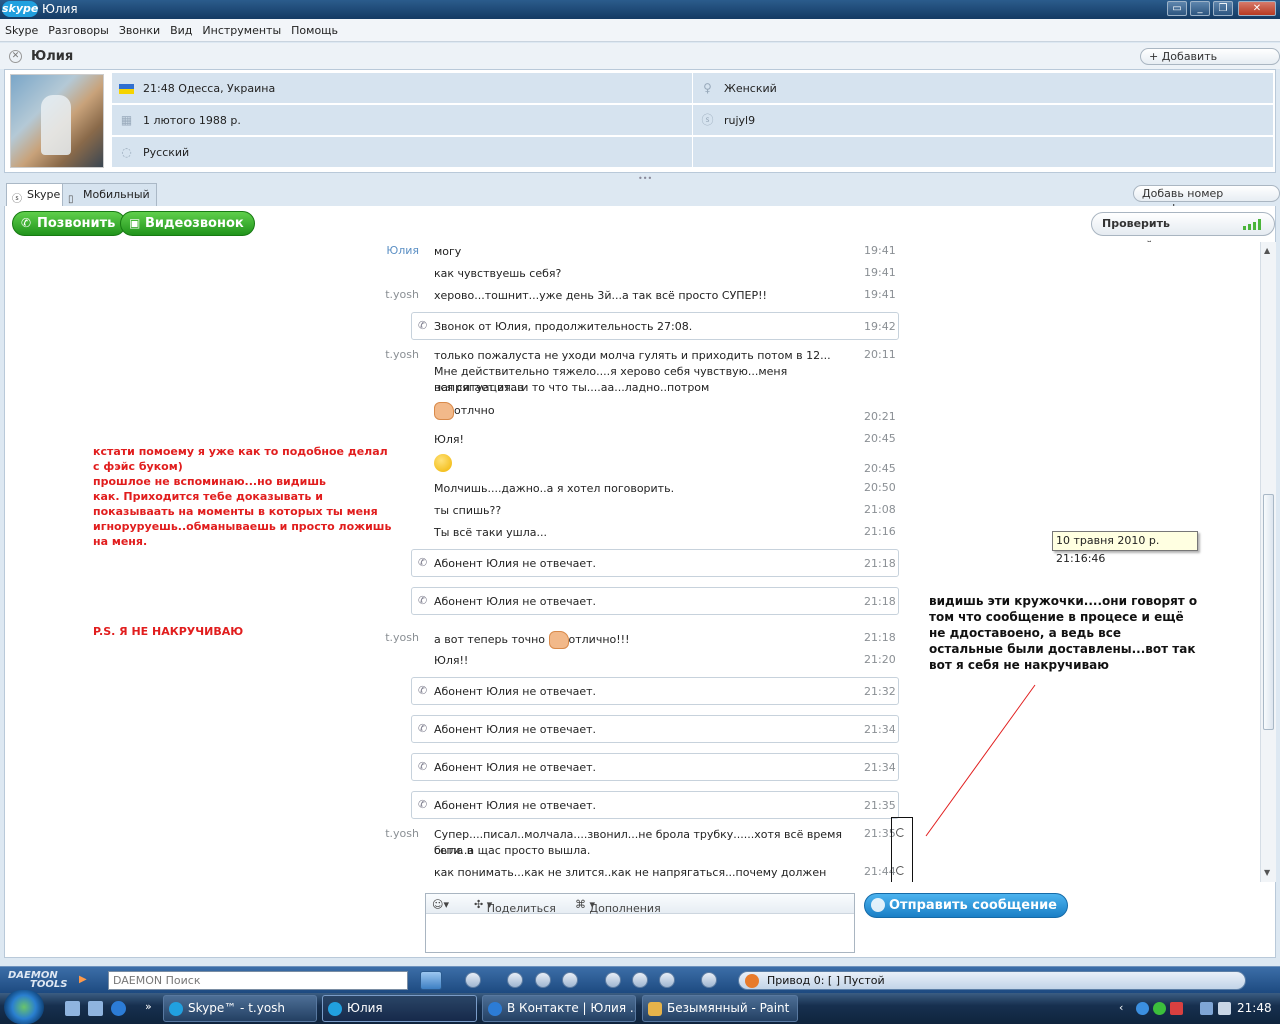 This screenshot has width=1280, height=1024. I want to click on minimize-button: _, so click(1200, 8).